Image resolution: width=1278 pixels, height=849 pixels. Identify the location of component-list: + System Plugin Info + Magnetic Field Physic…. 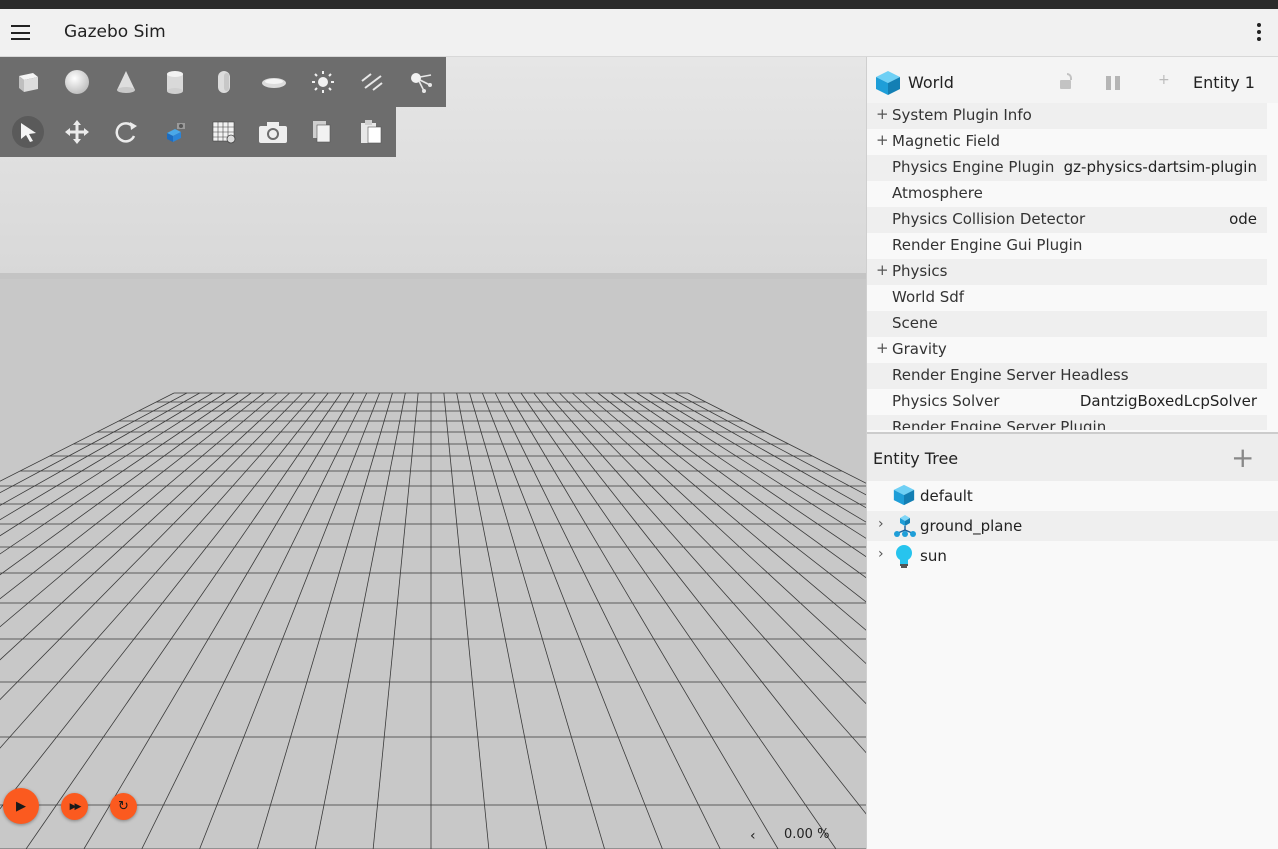
(1067, 266).